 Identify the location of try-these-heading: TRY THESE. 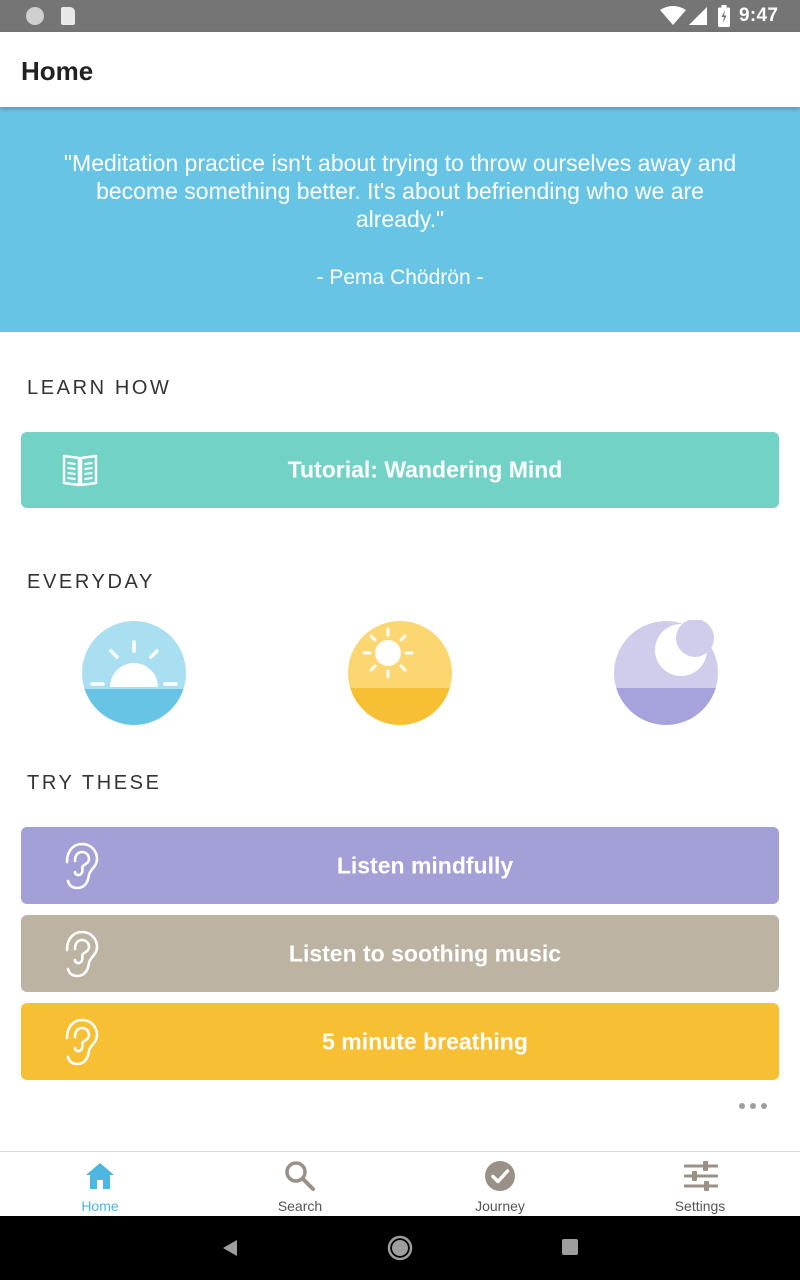
(94, 783).